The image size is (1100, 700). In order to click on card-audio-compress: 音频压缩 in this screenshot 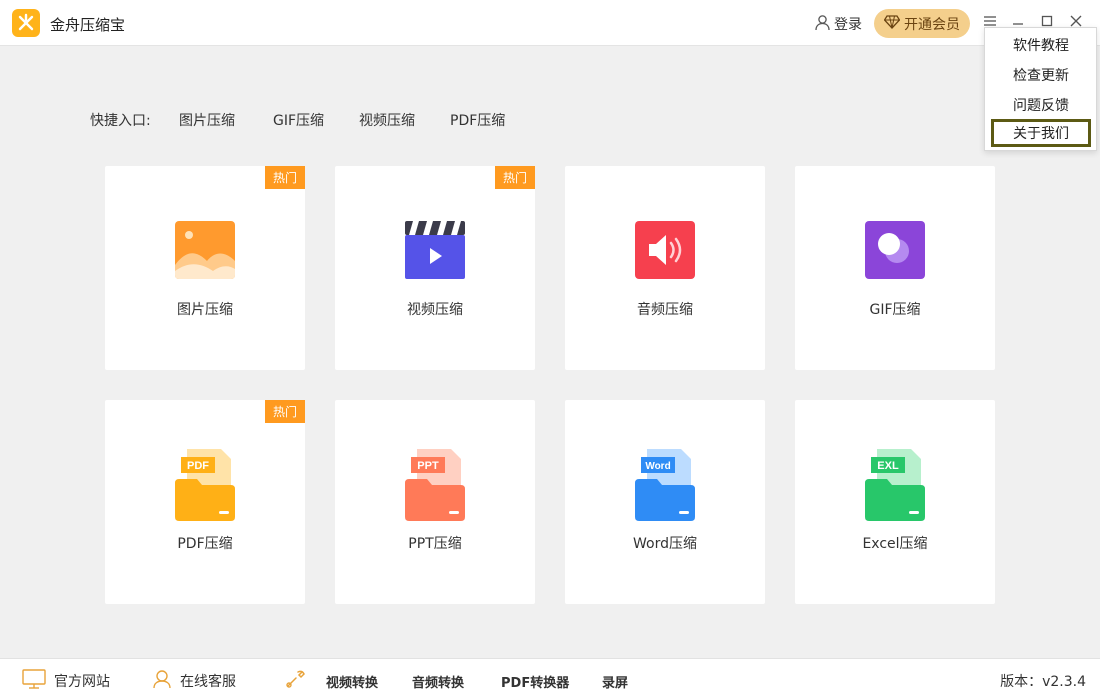, I will do `click(665, 268)`.